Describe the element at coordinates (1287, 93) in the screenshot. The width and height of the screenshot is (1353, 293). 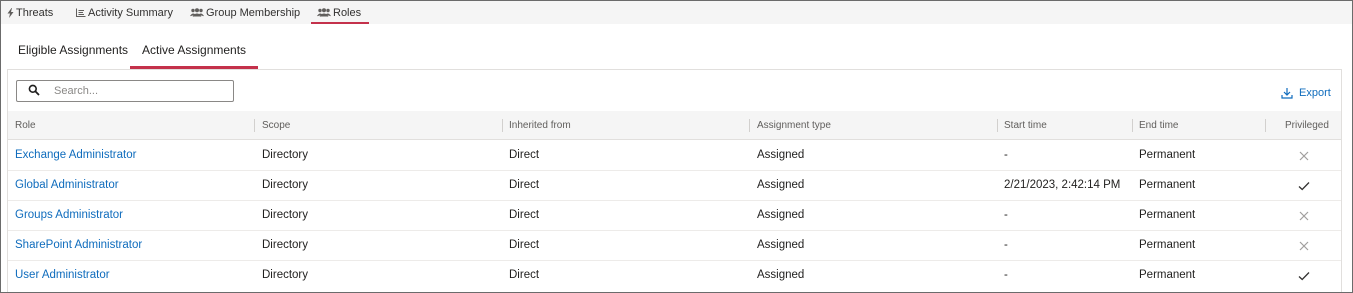
I see `download-icon` at that location.